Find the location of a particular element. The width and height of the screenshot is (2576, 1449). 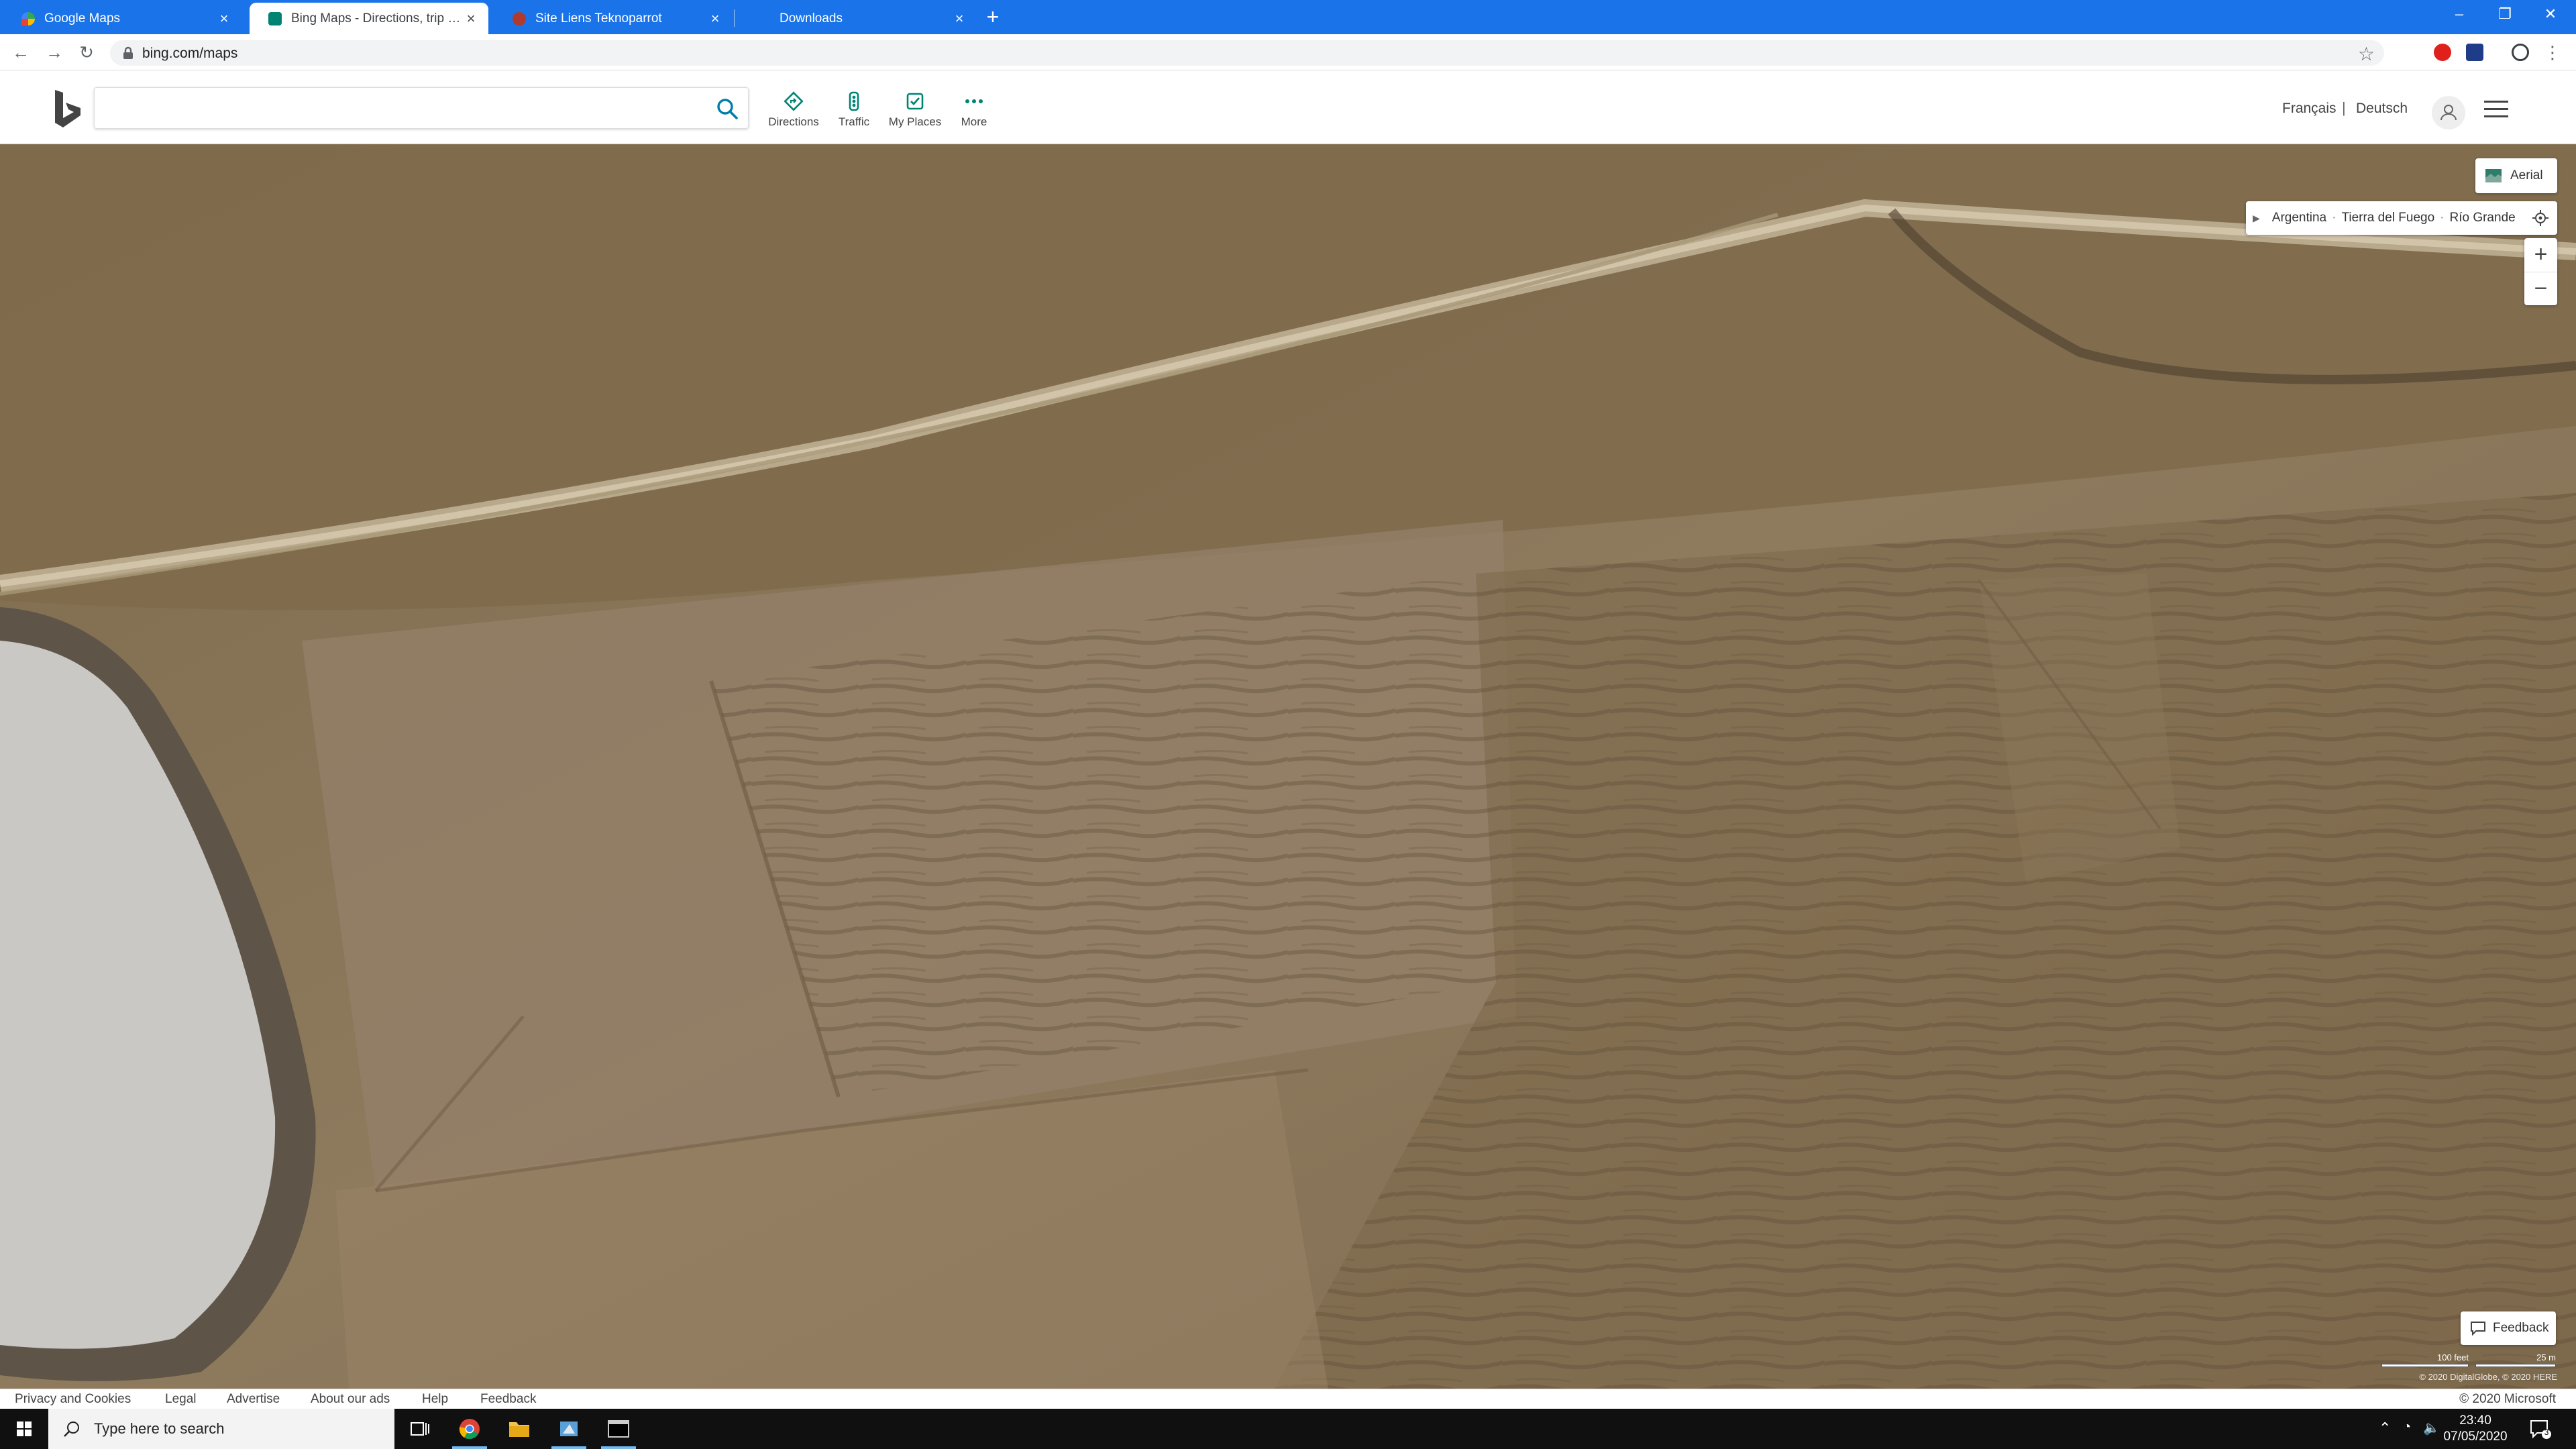

search-box is located at coordinates (421, 108).